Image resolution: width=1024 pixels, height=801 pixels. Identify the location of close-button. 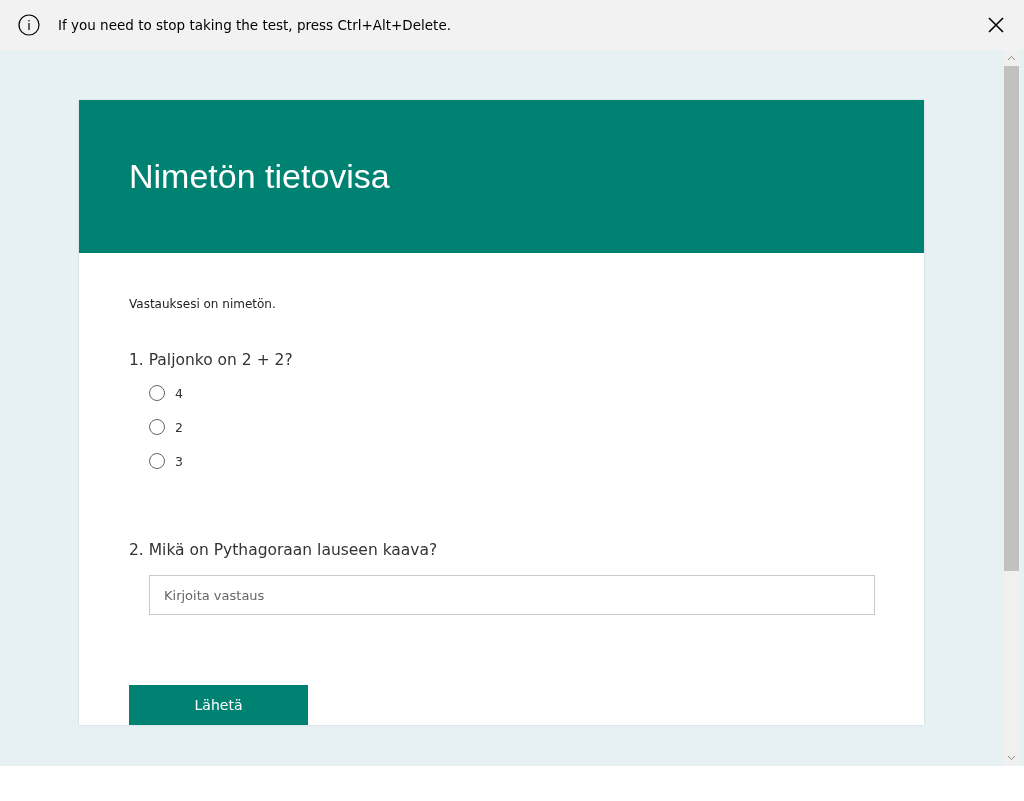
(996, 25).